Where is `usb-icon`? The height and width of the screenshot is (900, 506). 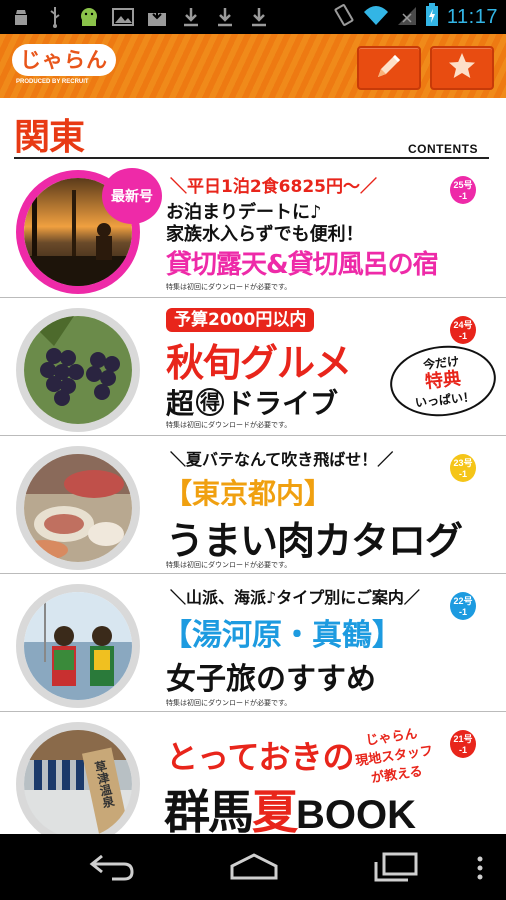 usb-icon is located at coordinates (55, 17).